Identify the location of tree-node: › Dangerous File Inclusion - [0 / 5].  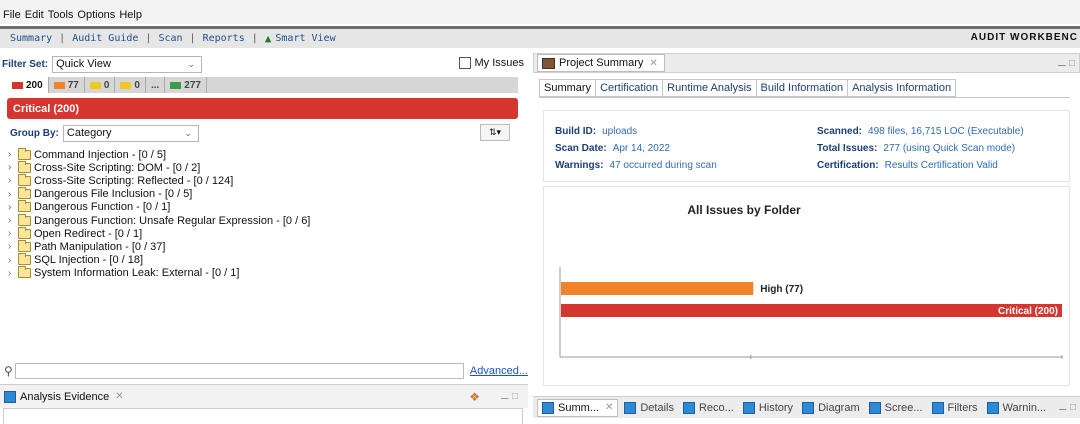
(265, 194).